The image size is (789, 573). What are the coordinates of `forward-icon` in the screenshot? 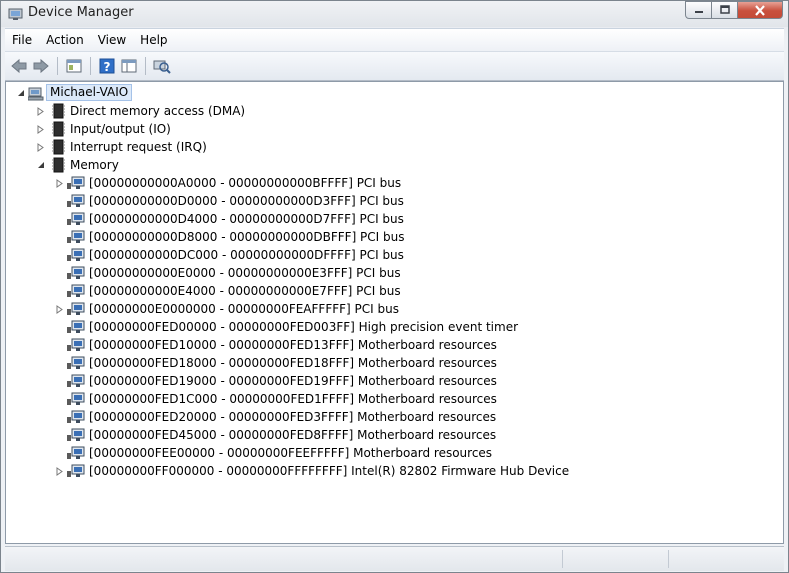 It's located at (41, 66).